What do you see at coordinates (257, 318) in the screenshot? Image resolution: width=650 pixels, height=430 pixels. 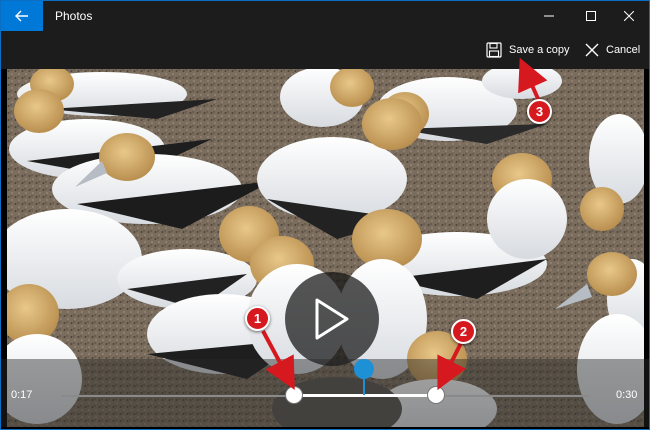 I see `callout-badge-1: 1` at bounding box center [257, 318].